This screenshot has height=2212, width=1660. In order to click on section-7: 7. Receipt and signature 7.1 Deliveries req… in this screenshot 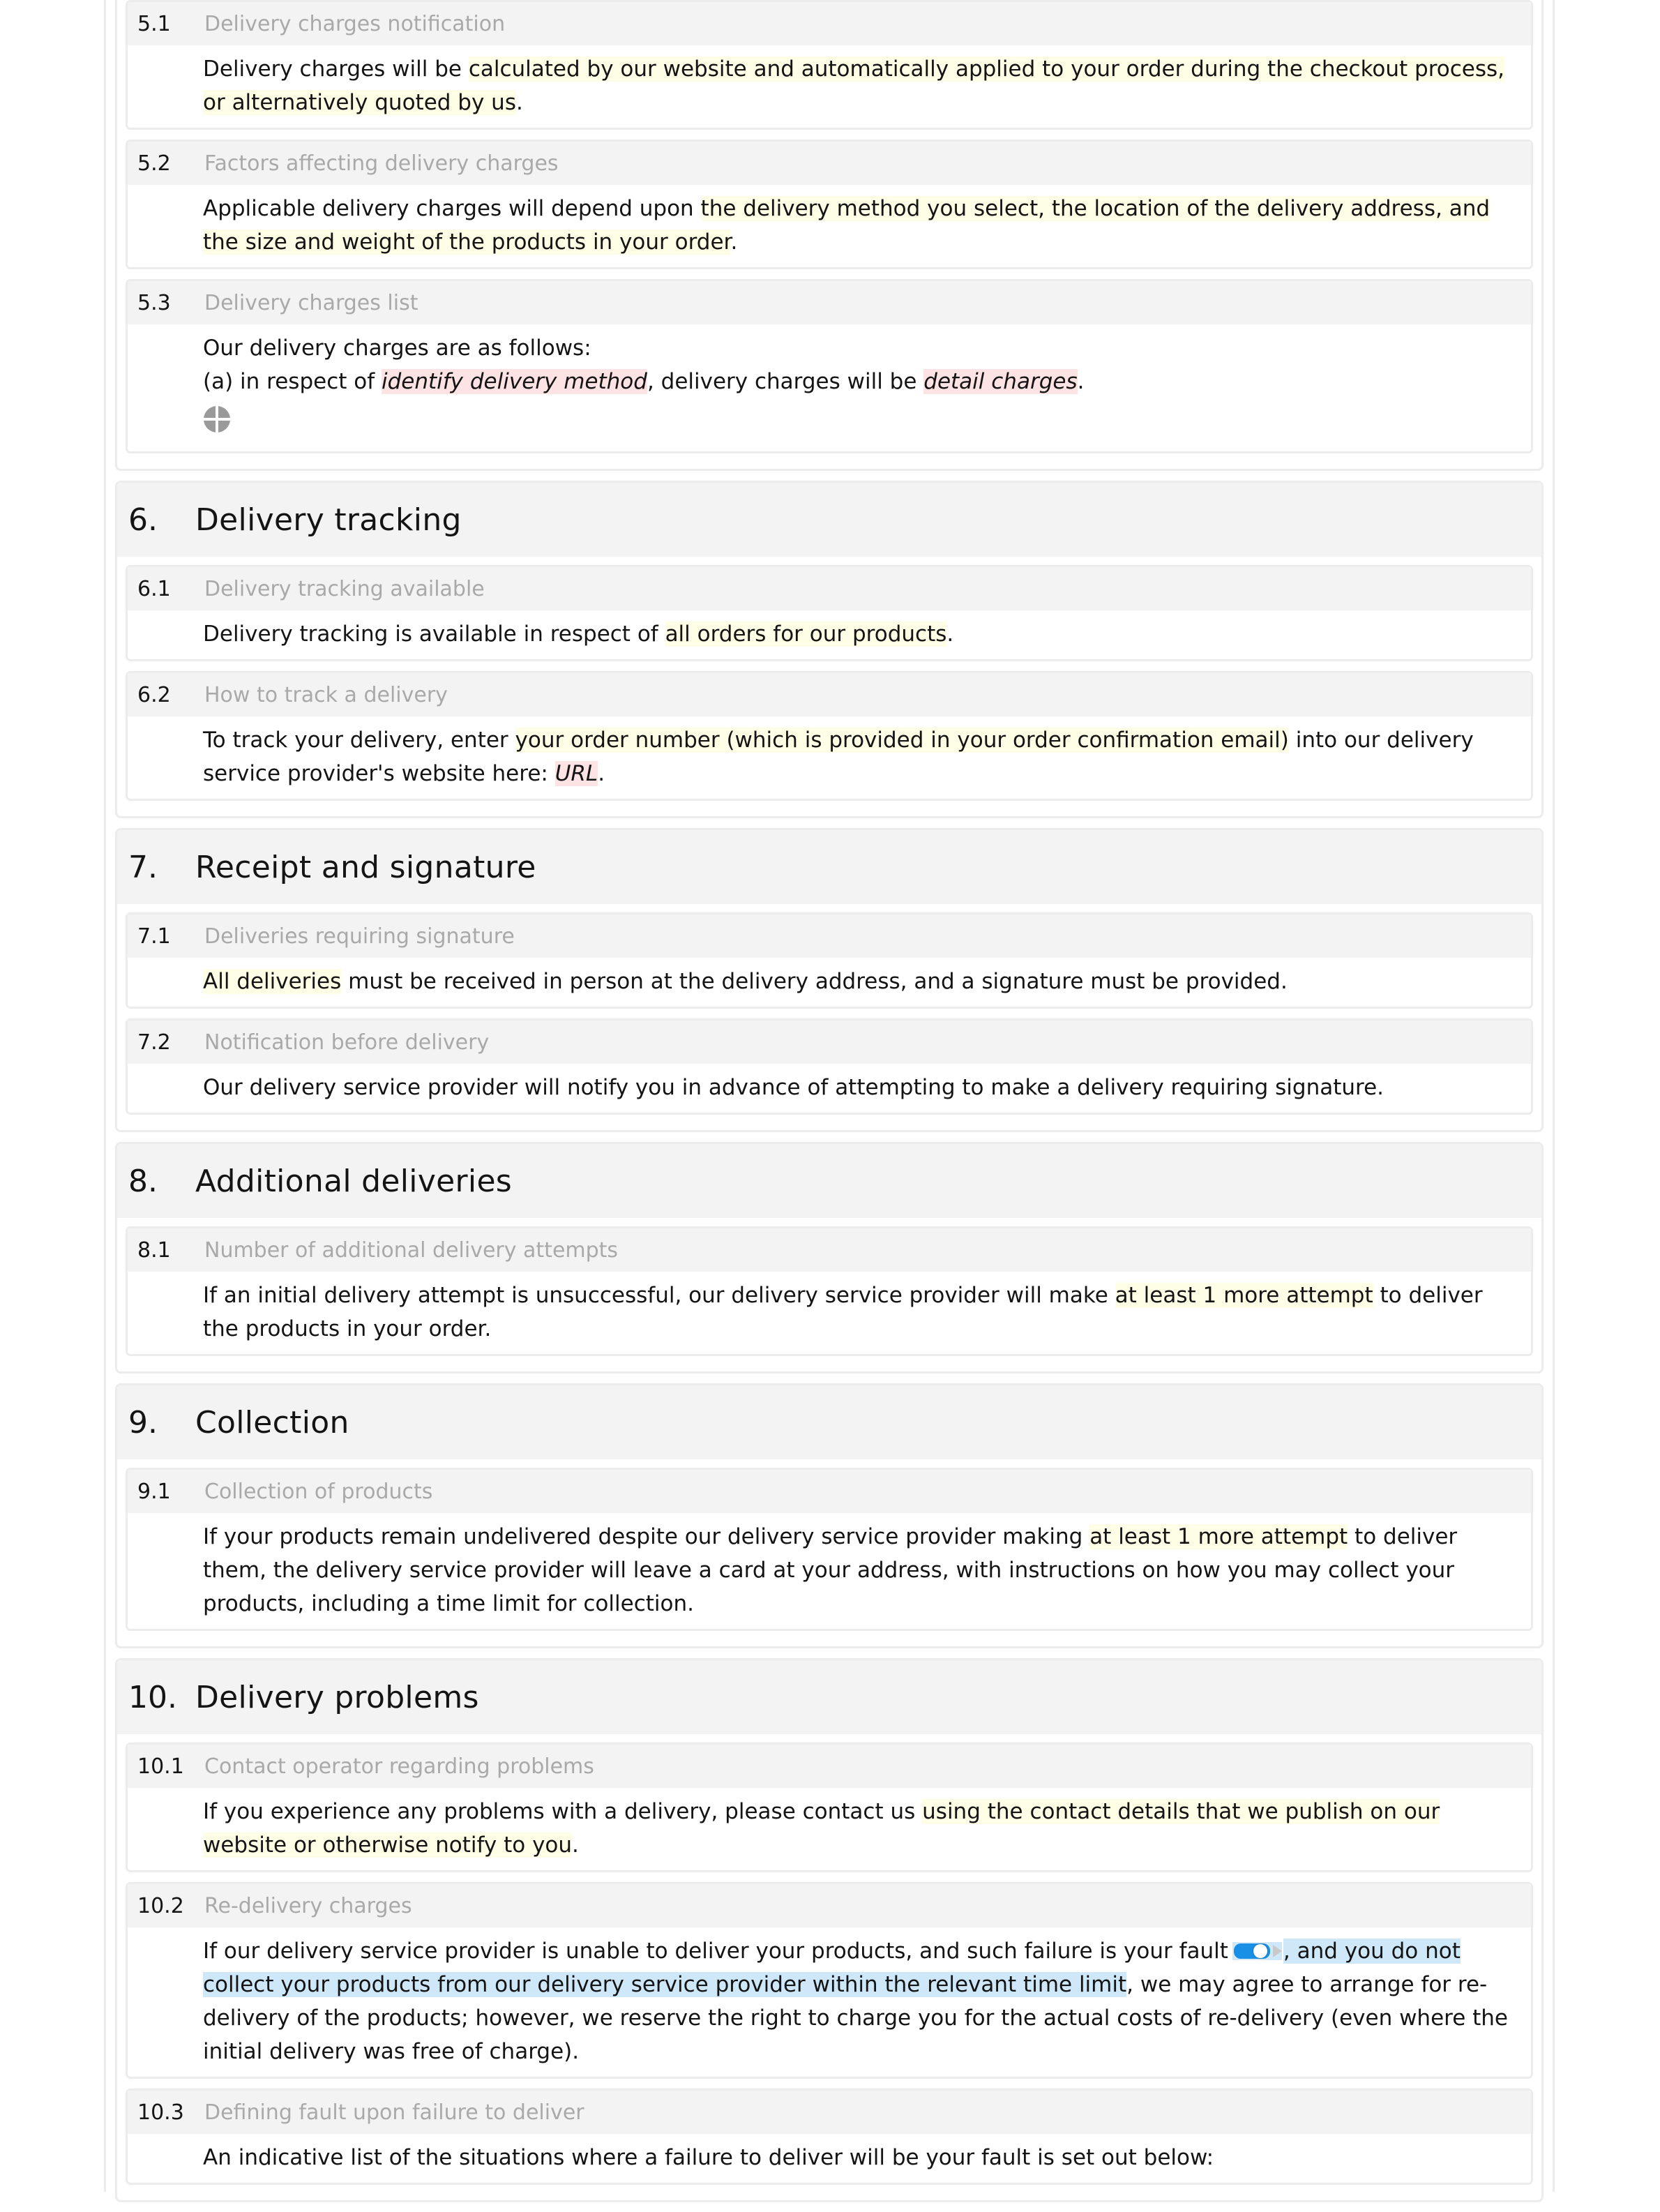, I will do `click(829, 980)`.